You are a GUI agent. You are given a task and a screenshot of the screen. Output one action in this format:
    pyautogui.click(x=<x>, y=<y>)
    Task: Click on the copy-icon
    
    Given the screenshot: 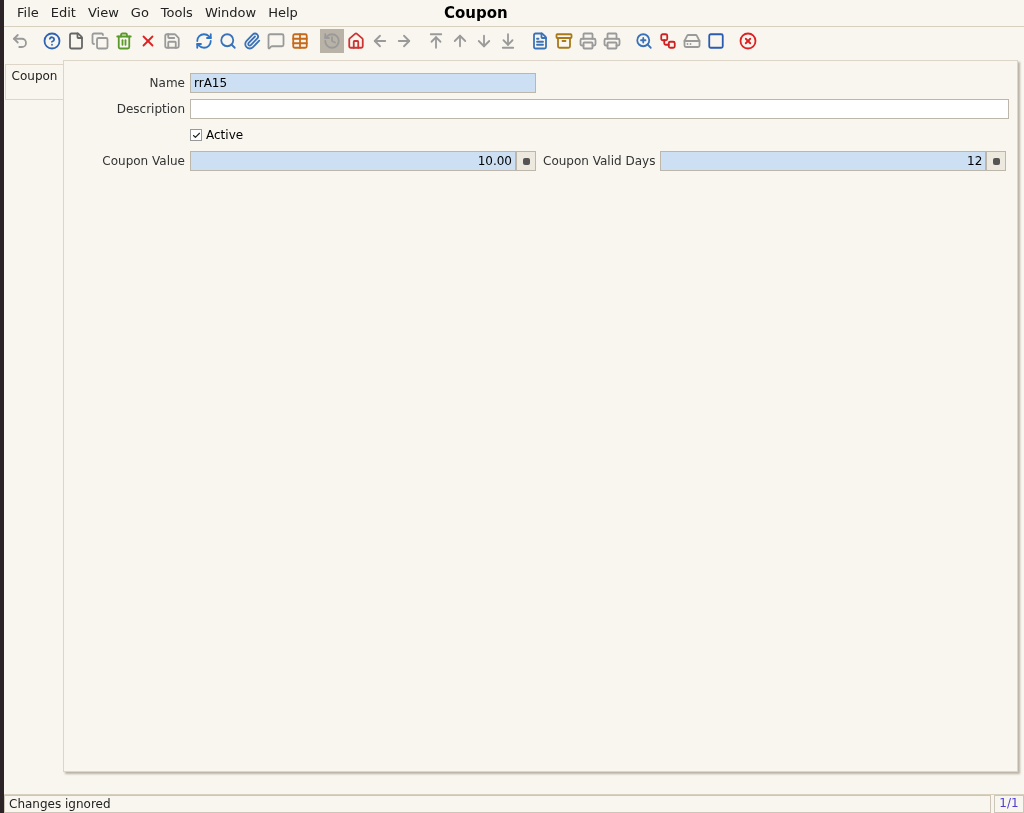 What is the action you would take?
    pyautogui.click(x=100, y=41)
    